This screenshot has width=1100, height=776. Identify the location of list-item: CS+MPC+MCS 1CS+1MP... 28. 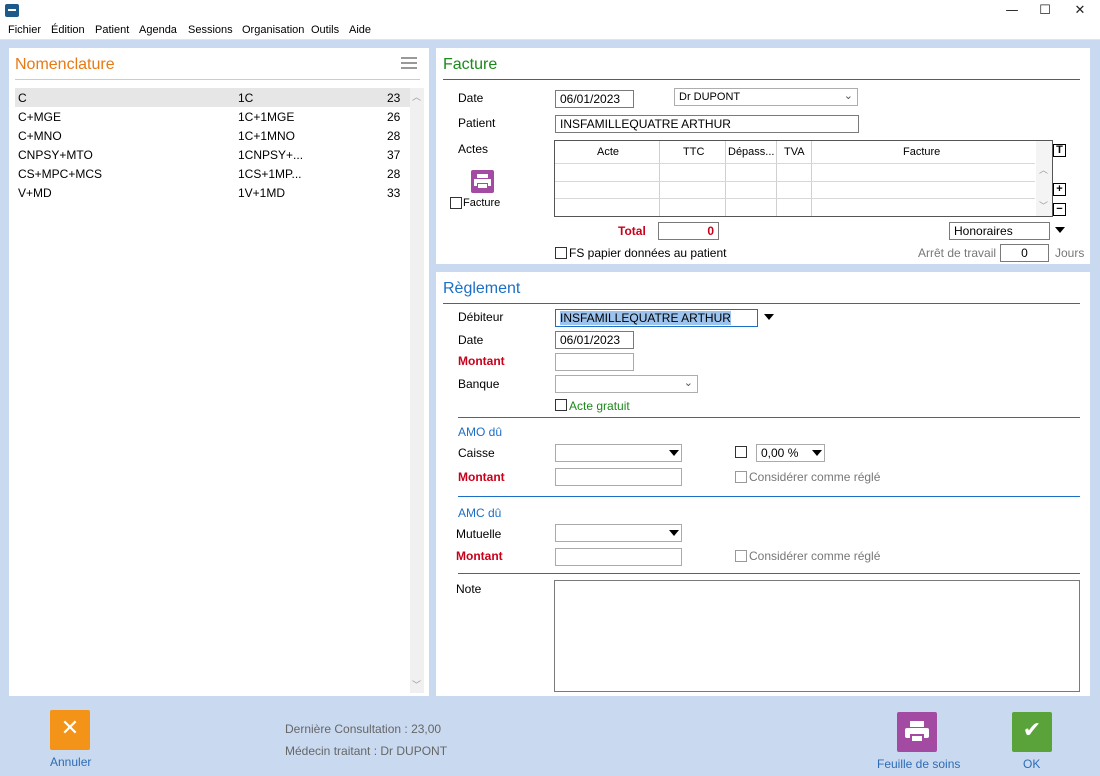
(212, 173).